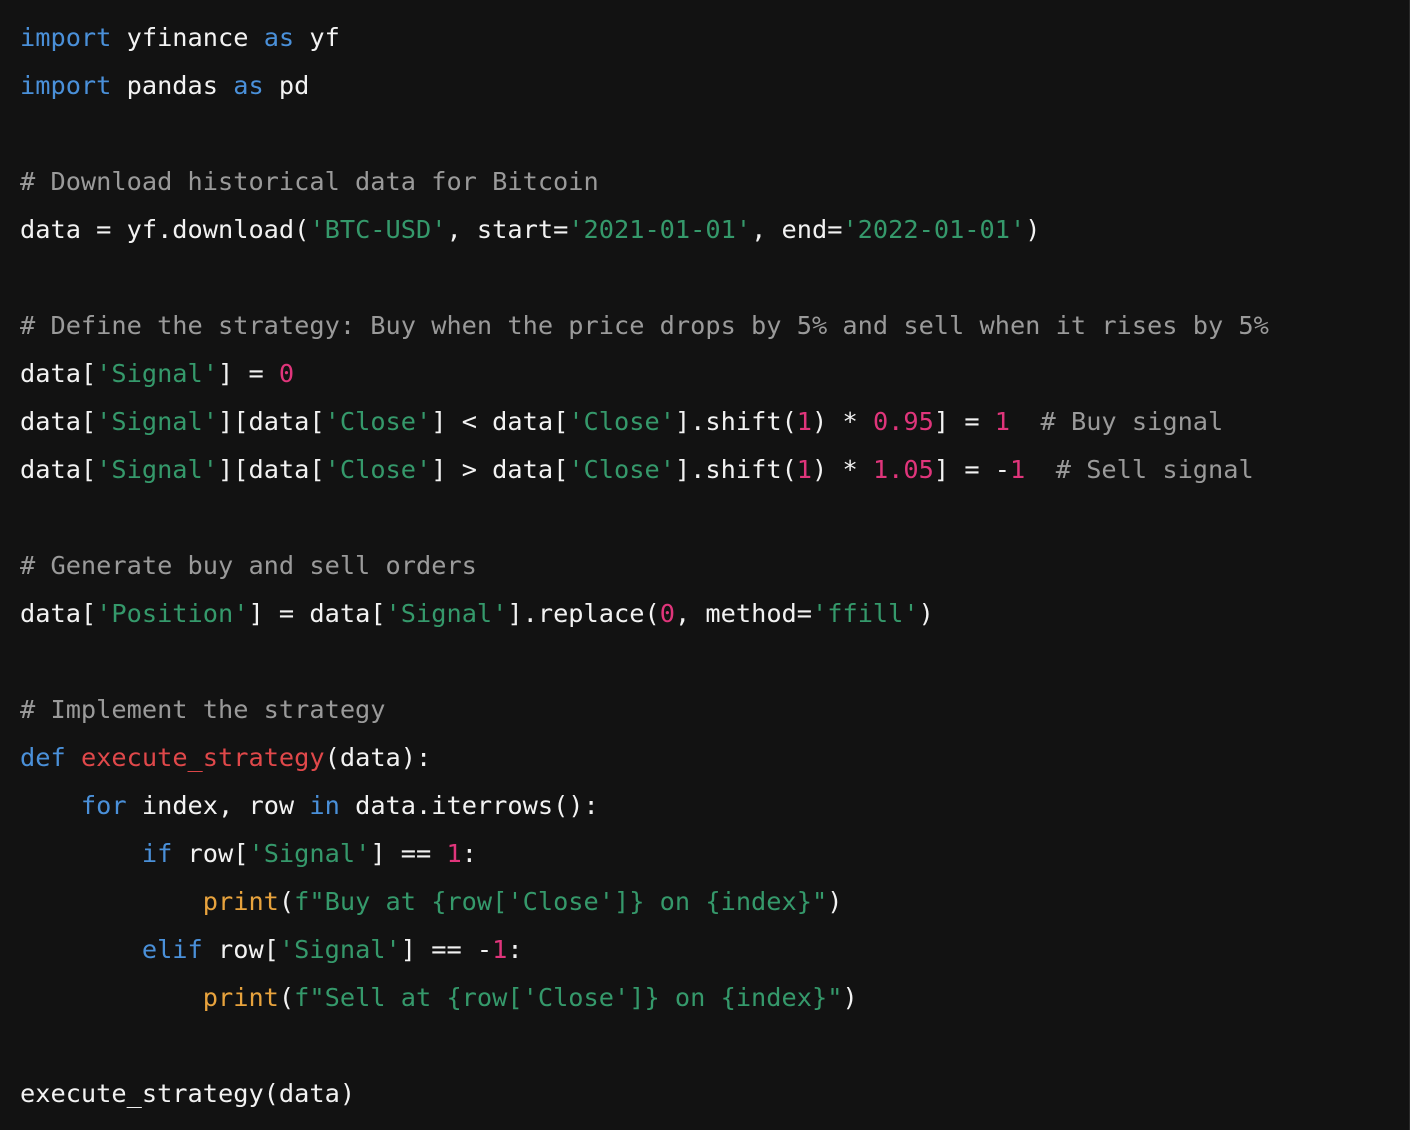 This screenshot has height=1130, width=1410. What do you see at coordinates (500, 421) in the screenshot?
I see `code-token-plain: ] < data[` at bounding box center [500, 421].